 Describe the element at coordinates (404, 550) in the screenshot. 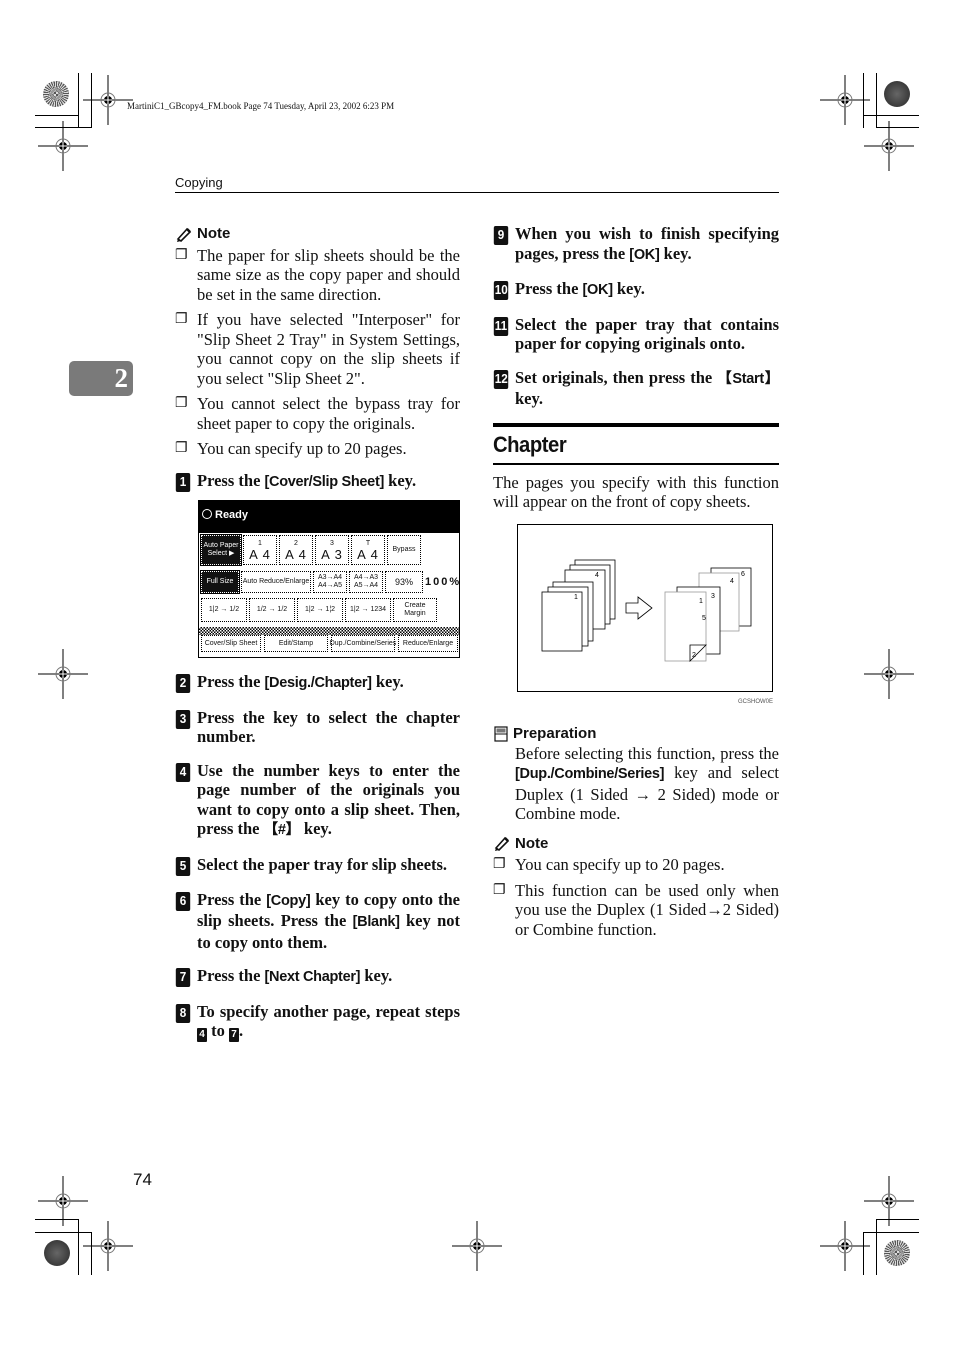

I see `bypass-button: Bypass` at that location.